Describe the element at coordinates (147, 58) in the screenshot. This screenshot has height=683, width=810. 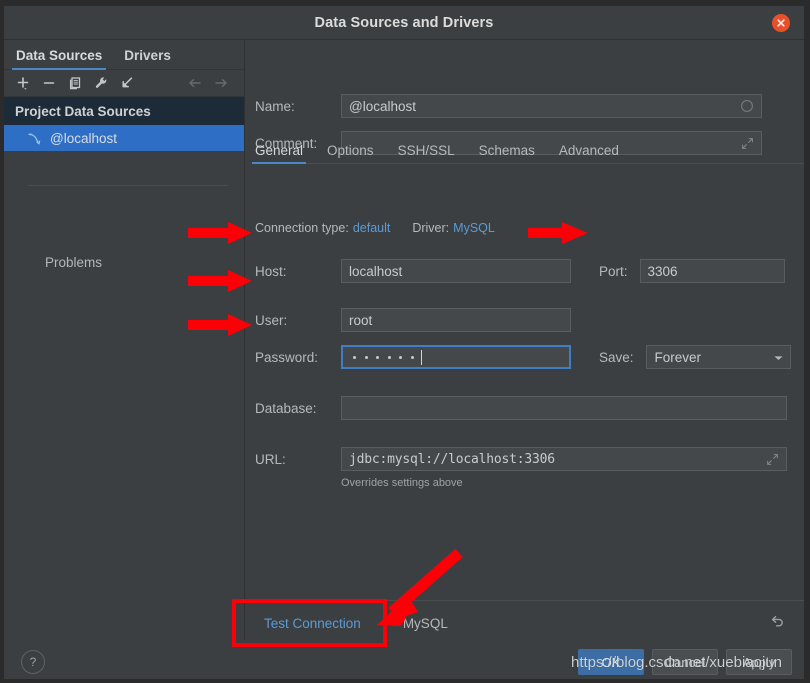
I see `tab-drivers: Drivers` at that location.